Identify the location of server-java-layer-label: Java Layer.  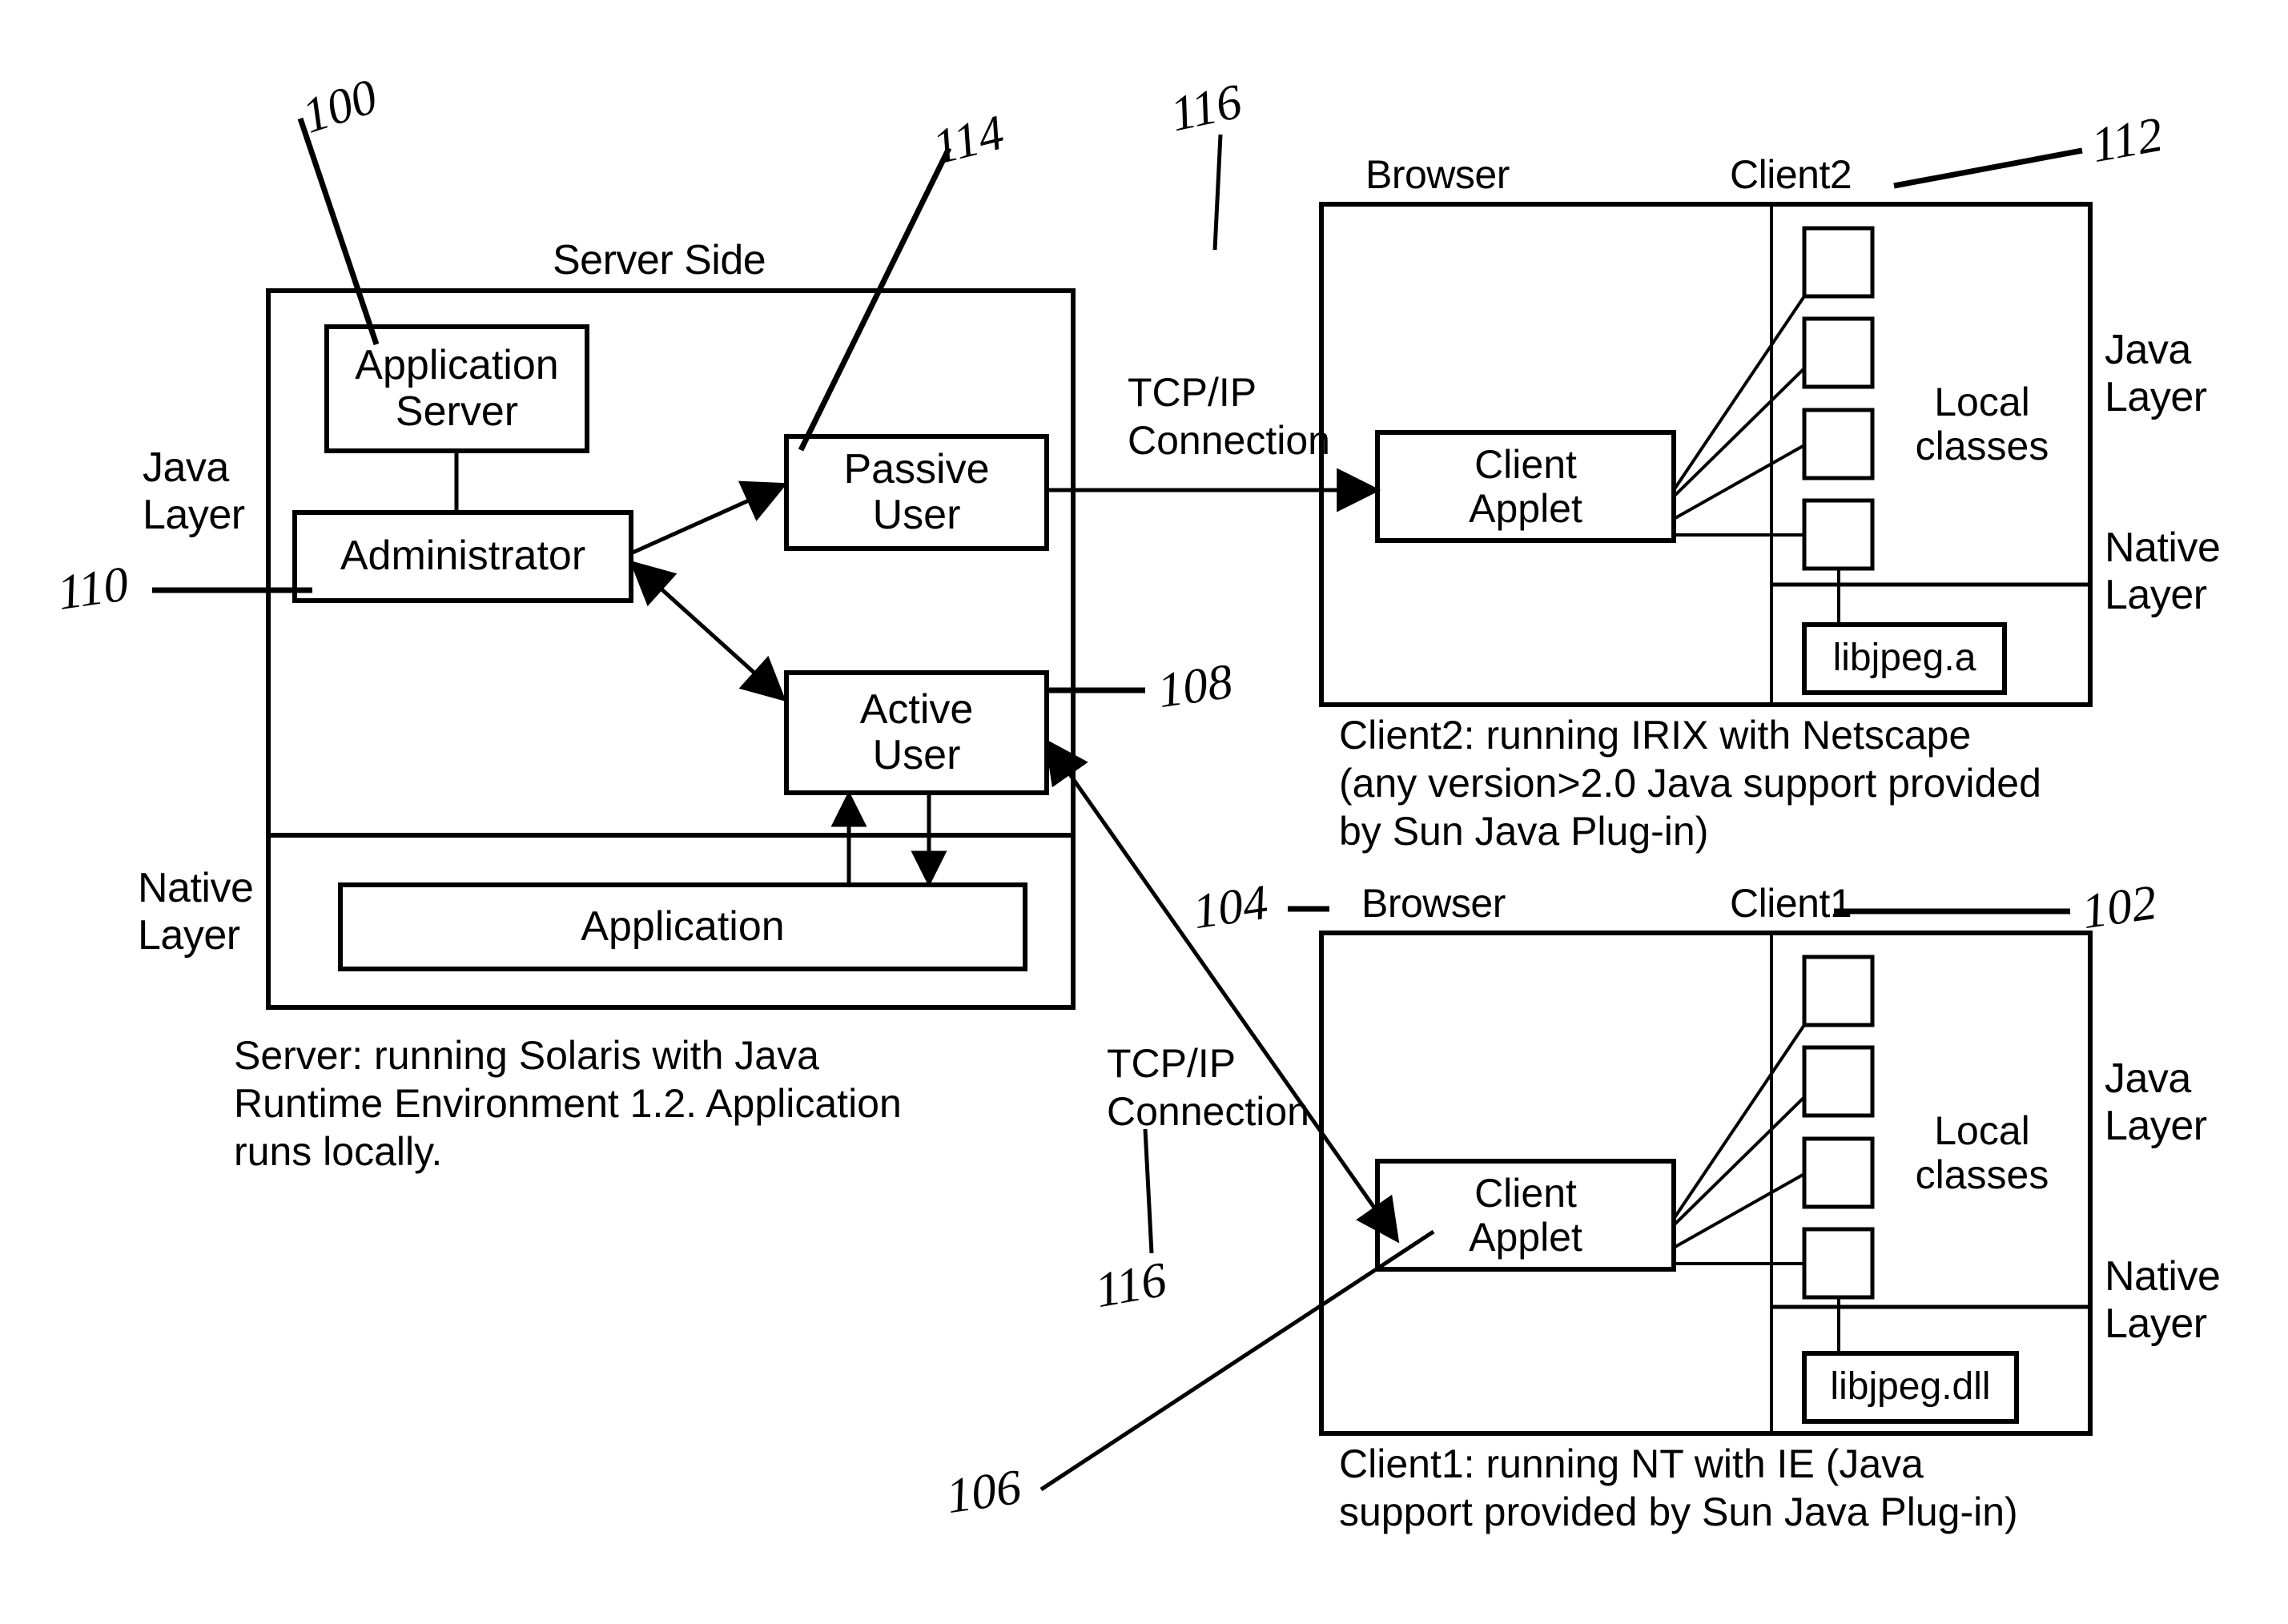
(194, 491).